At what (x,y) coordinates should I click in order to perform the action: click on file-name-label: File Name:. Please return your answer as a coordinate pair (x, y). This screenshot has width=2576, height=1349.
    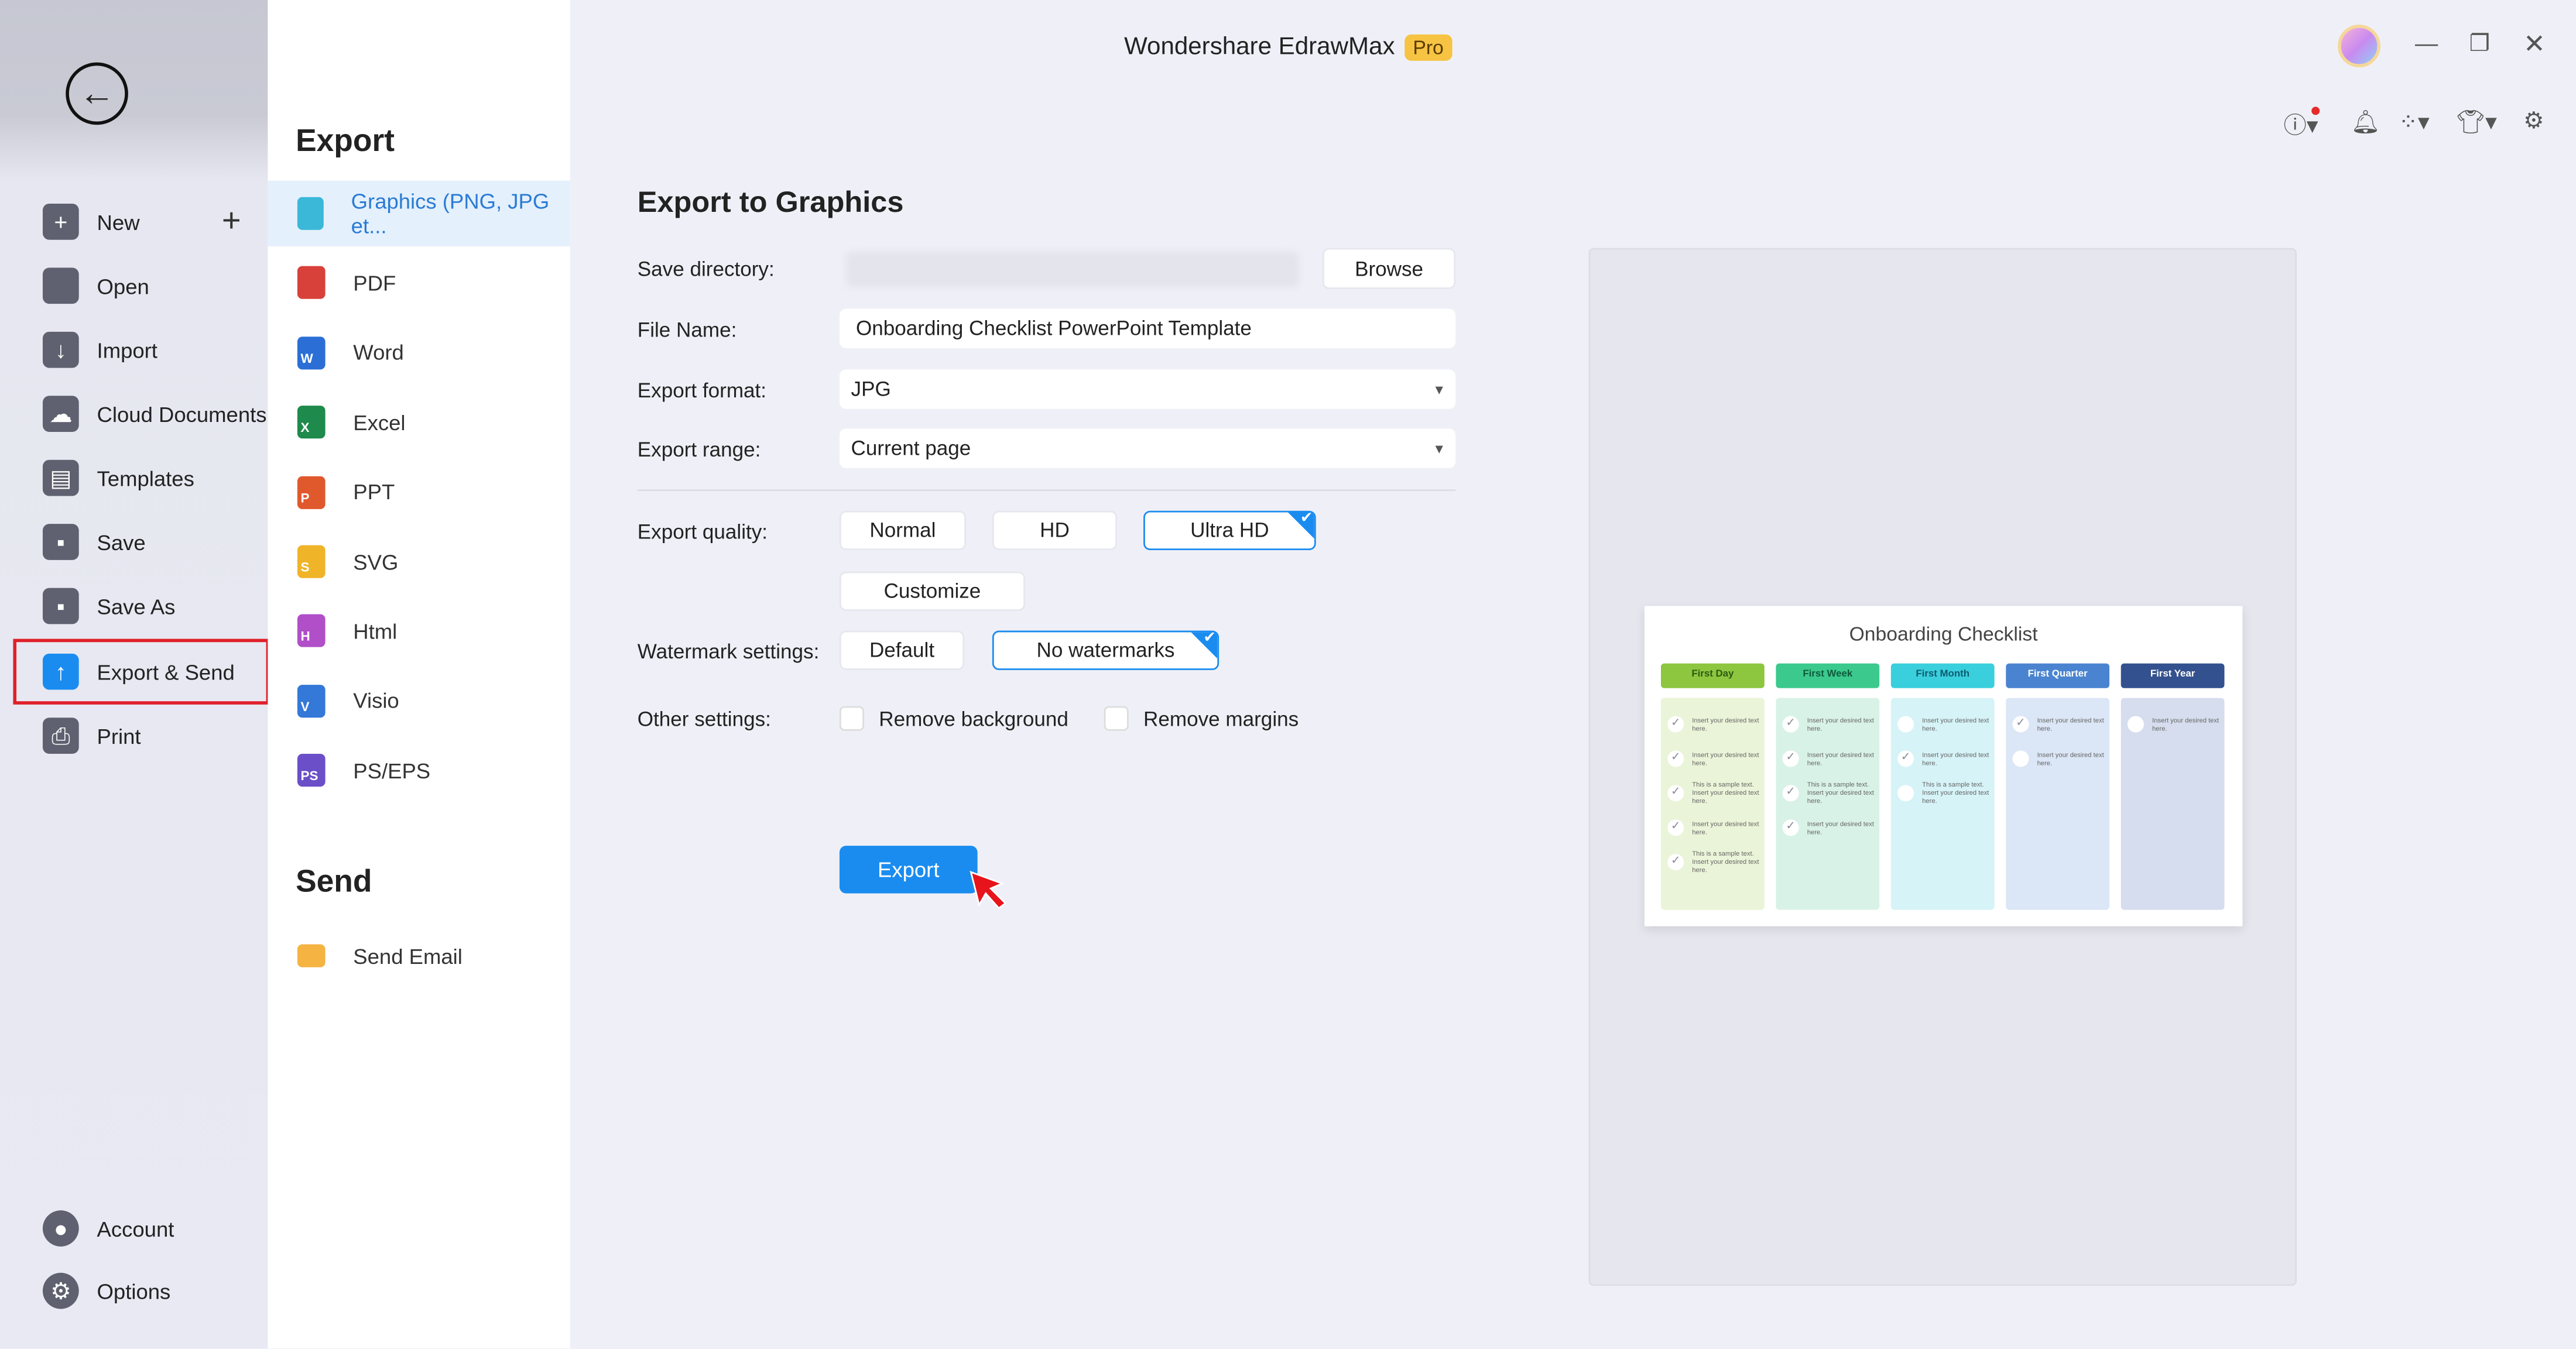
    Looking at the image, I should click on (687, 330).